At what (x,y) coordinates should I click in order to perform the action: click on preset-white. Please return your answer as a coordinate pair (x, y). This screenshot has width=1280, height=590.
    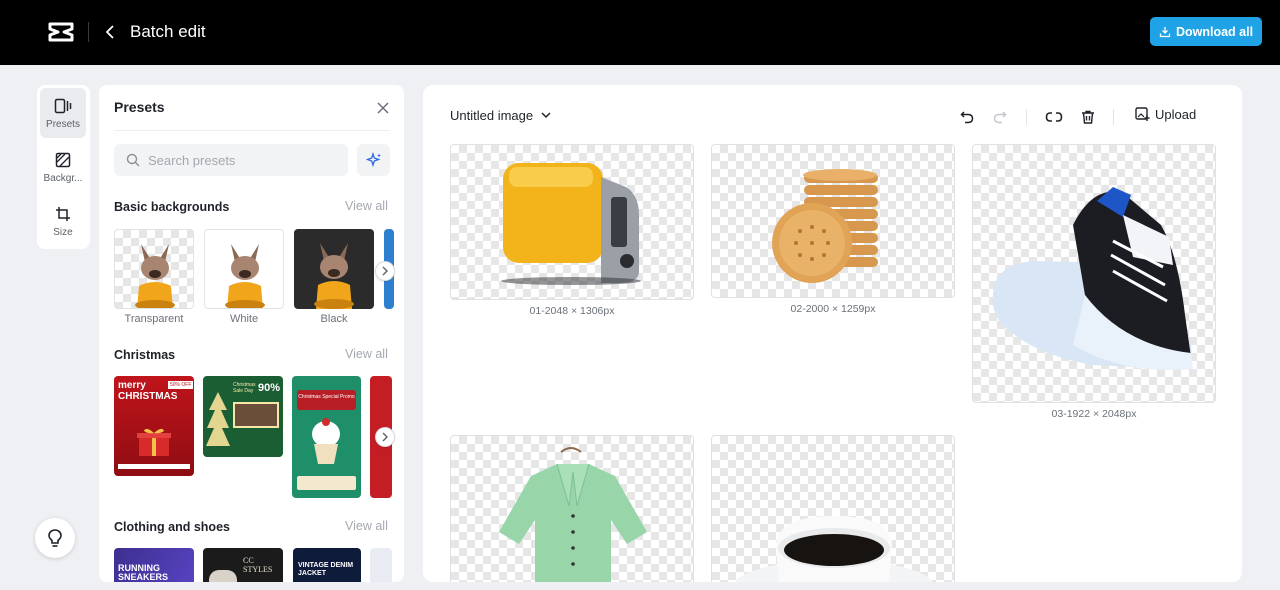
    Looking at the image, I should click on (244, 269).